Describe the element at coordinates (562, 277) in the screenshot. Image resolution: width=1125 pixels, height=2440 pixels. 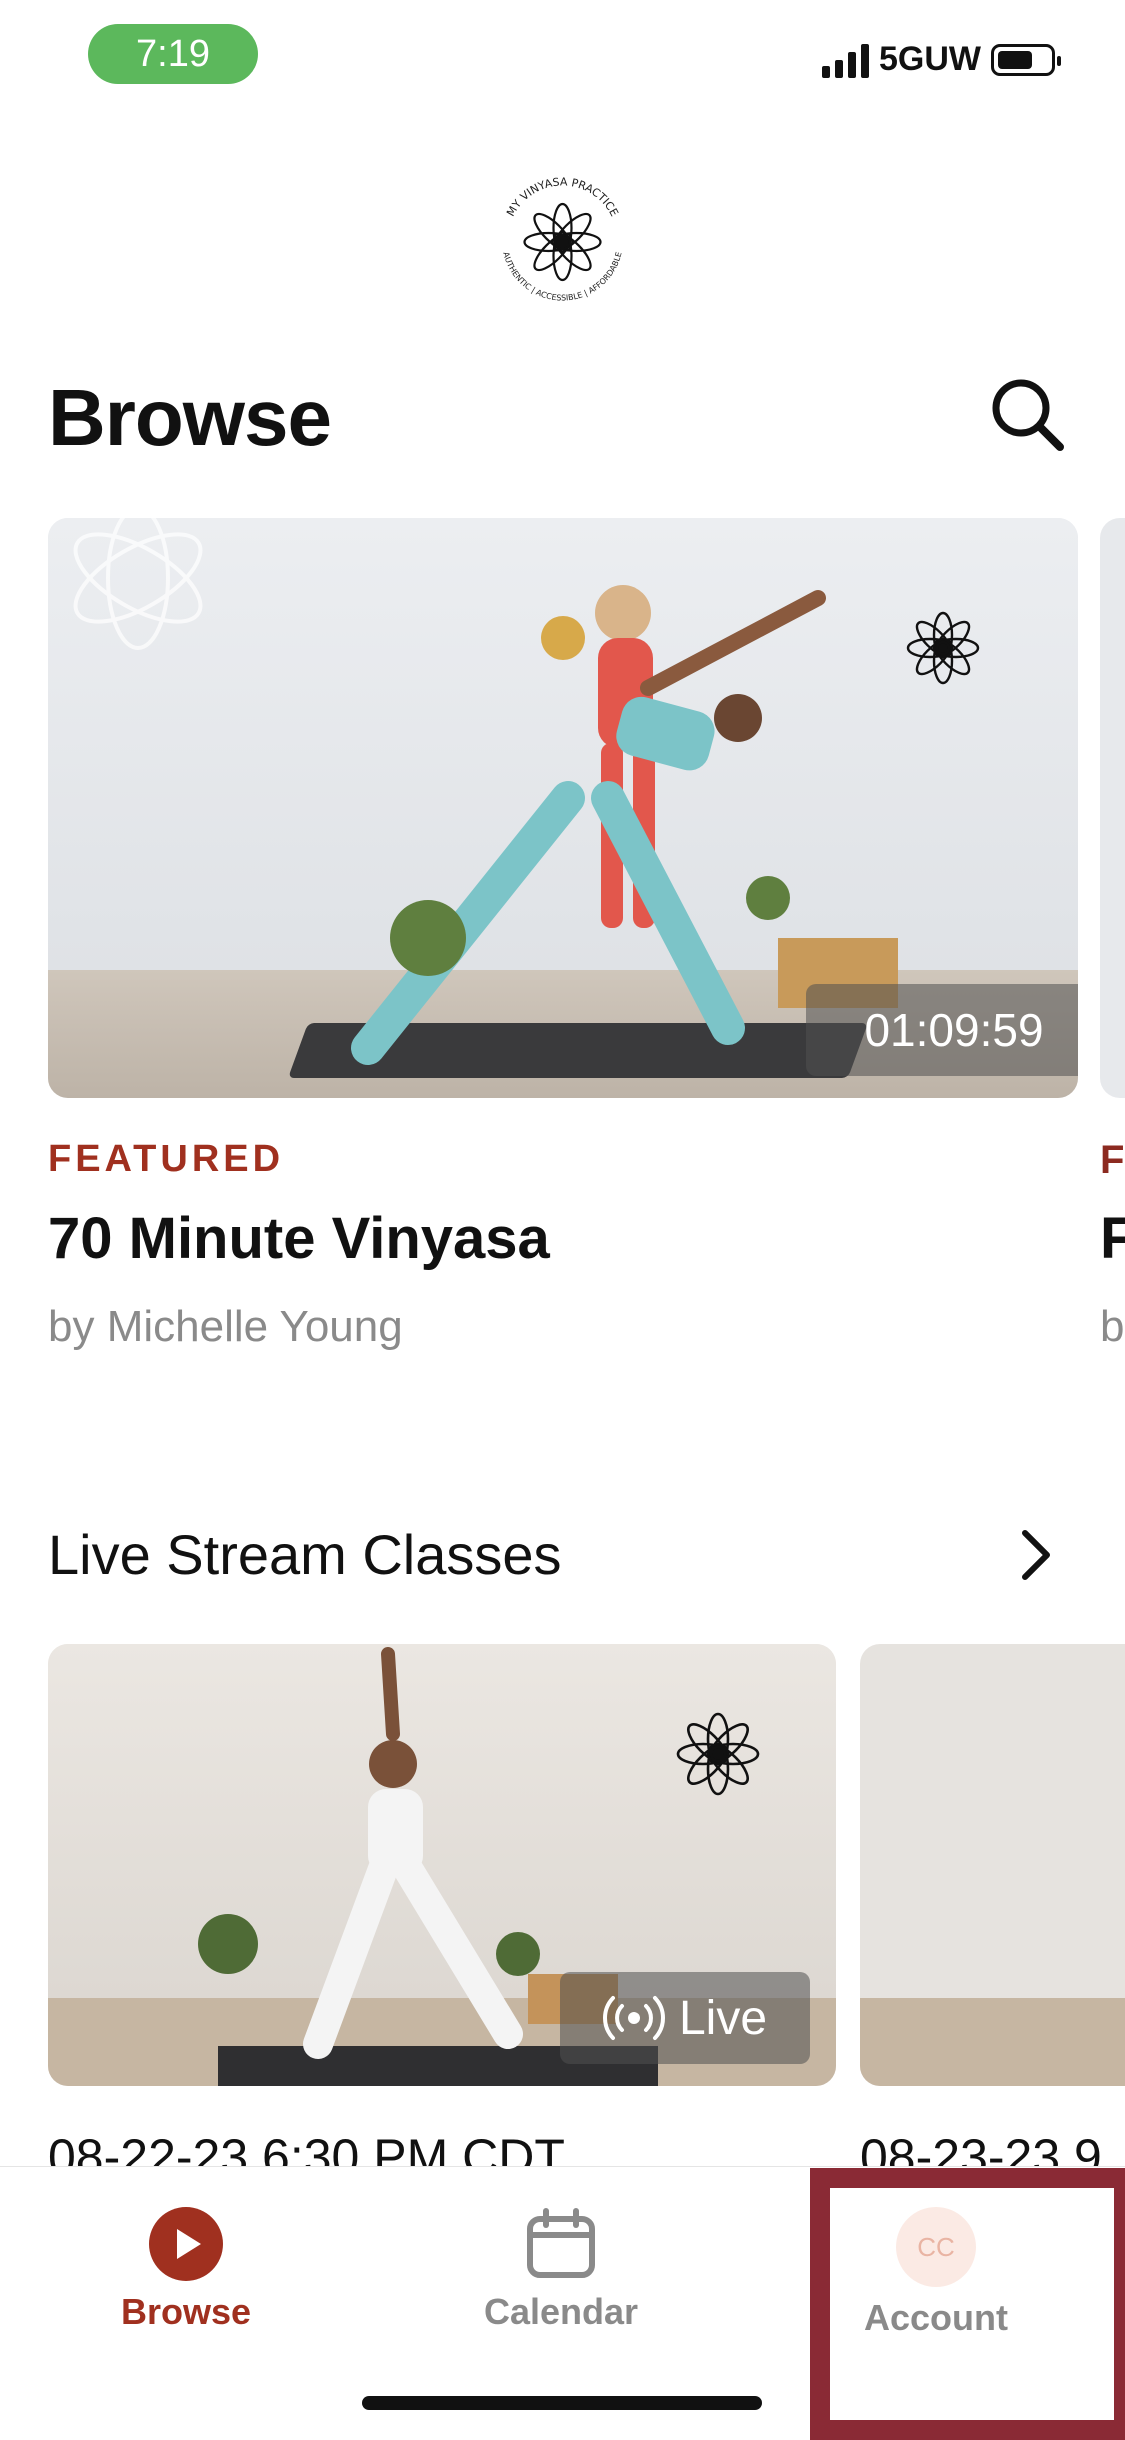
I see `svg-text:AUTHENTIC | ACCESSIBLE | AFFOR: AUTHENTIC | ACCESSIBLE | AFFORDABLE` at that location.